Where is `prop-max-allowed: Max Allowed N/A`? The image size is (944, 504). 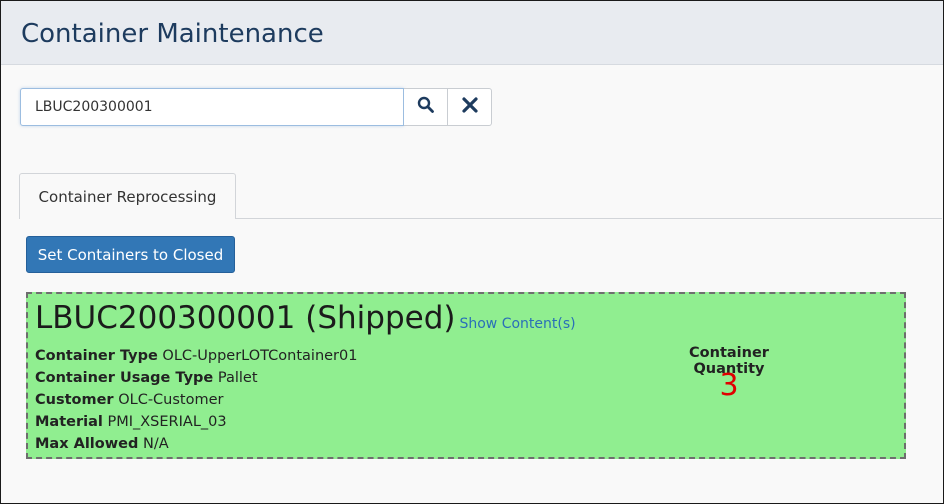 prop-max-allowed: Max Allowed N/A is located at coordinates (196, 444).